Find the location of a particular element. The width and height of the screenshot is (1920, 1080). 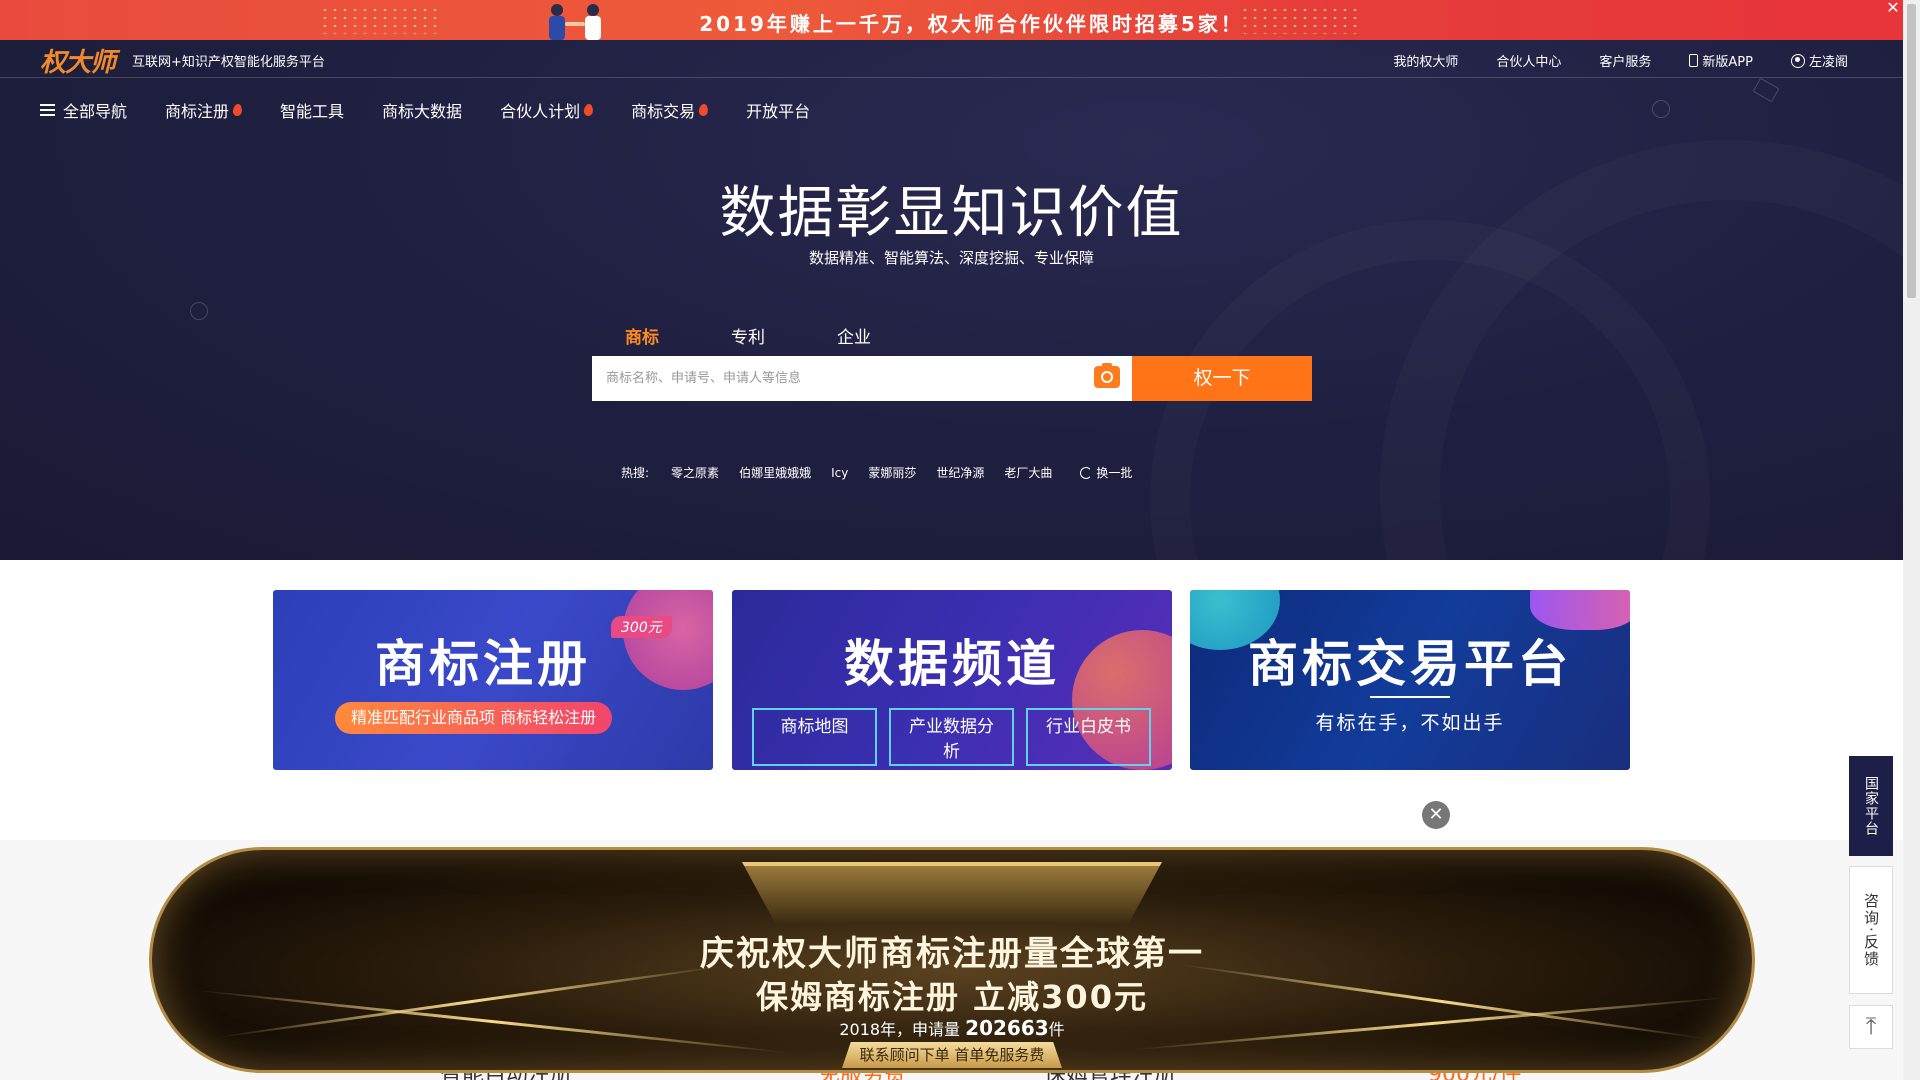

nav-partner-plan: 合伙人计划 is located at coordinates (547, 110).